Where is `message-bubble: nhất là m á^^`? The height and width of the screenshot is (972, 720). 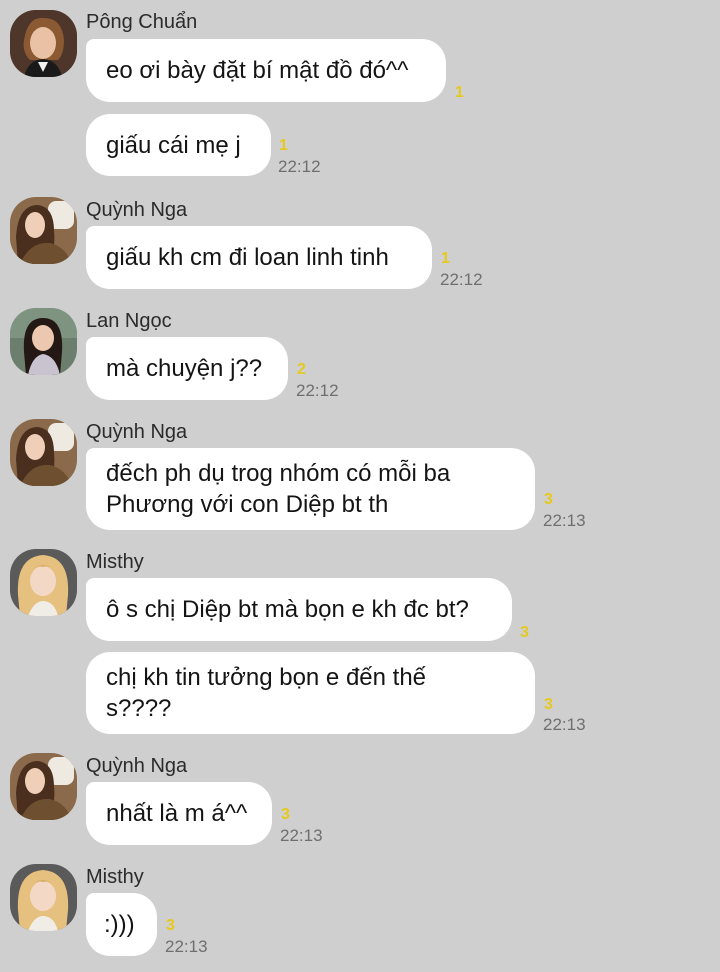 message-bubble: nhất là m á^^ is located at coordinates (179, 813).